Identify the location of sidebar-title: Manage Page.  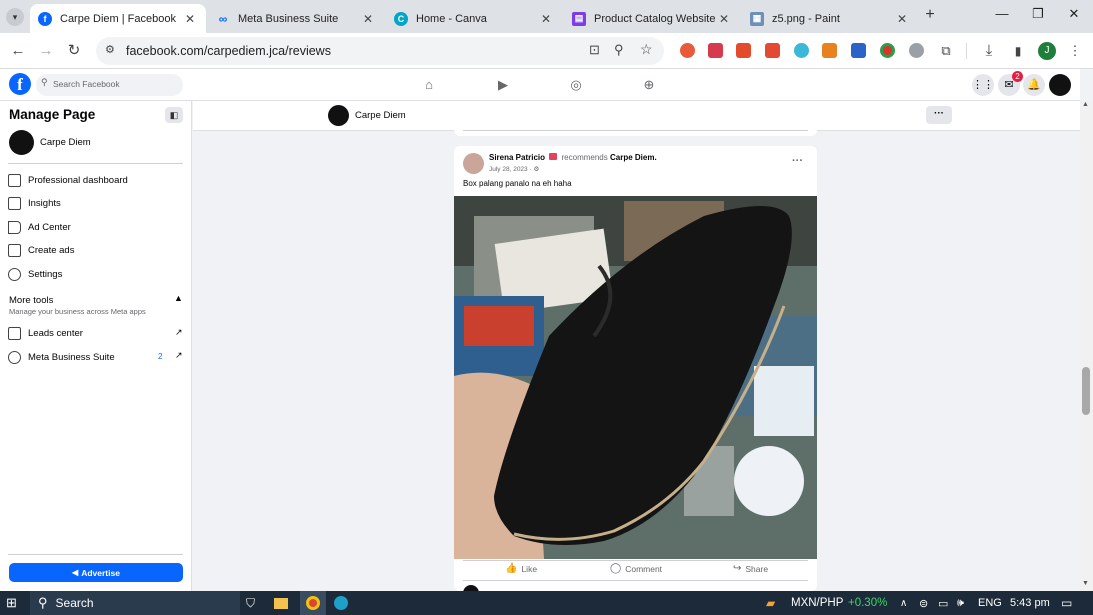
(52, 114).